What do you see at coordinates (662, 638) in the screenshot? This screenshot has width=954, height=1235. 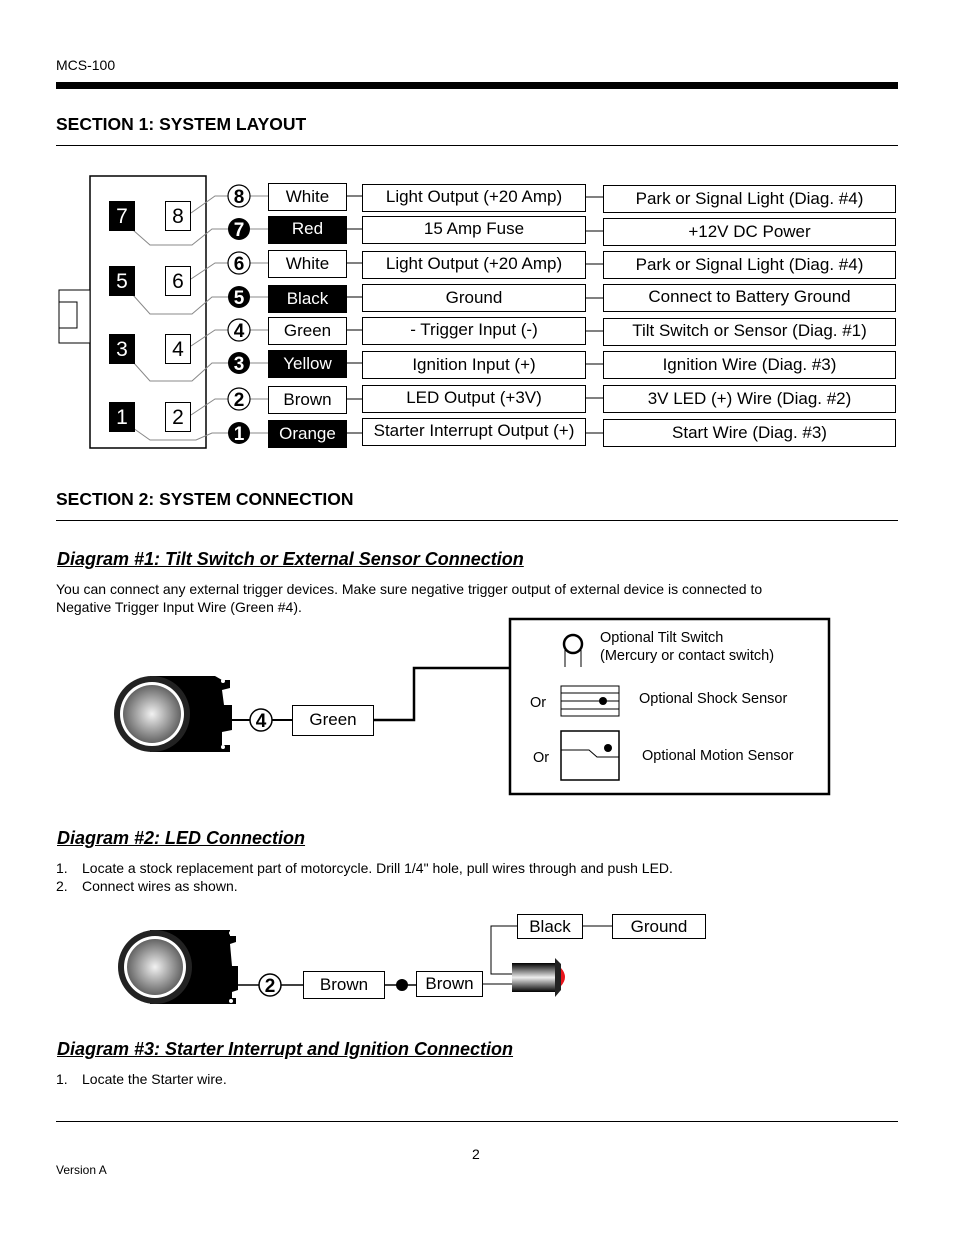 I see `tilt-switch-label: Optional Tilt Switch` at bounding box center [662, 638].